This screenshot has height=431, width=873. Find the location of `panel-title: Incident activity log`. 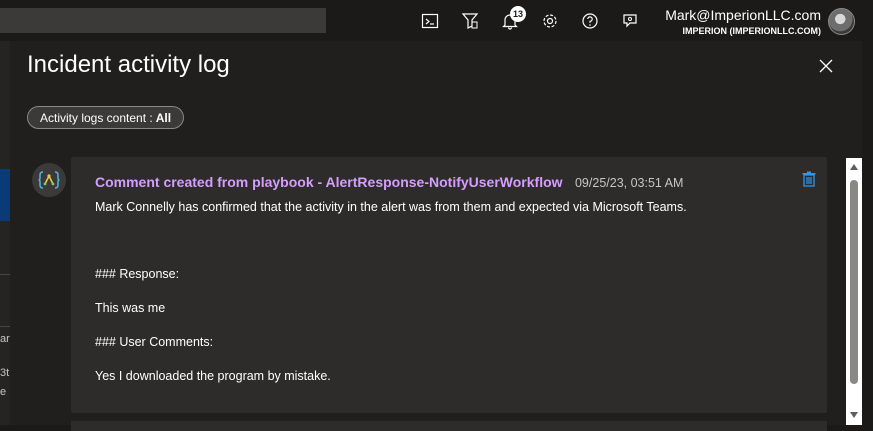

panel-title: Incident activity log is located at coordinates (128, 64).